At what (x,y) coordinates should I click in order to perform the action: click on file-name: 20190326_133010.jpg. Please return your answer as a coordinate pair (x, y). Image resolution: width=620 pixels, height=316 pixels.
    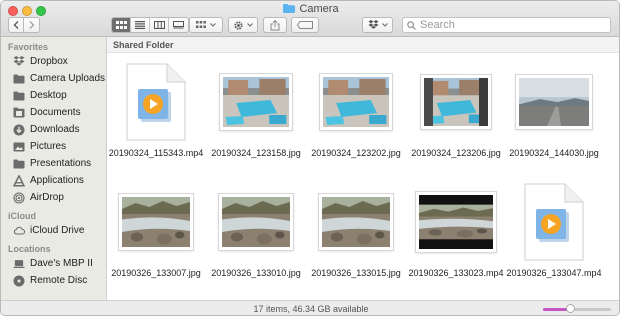
    Looking at the image, I should click on (256, 273).